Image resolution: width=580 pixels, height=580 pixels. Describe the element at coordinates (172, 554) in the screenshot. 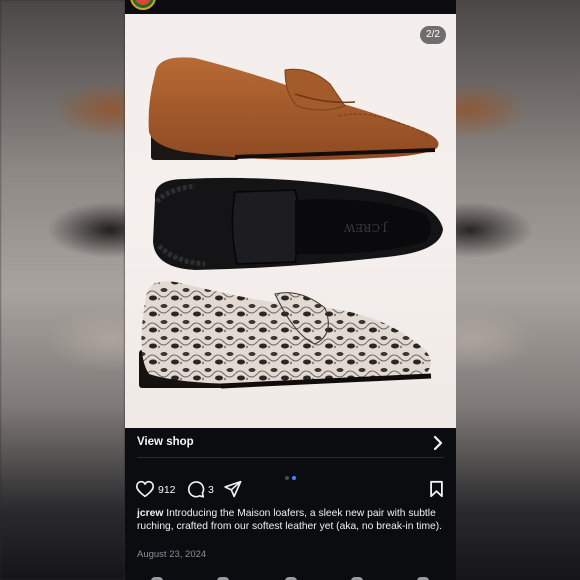

I see `post-date: August 23, 2024` at that location.